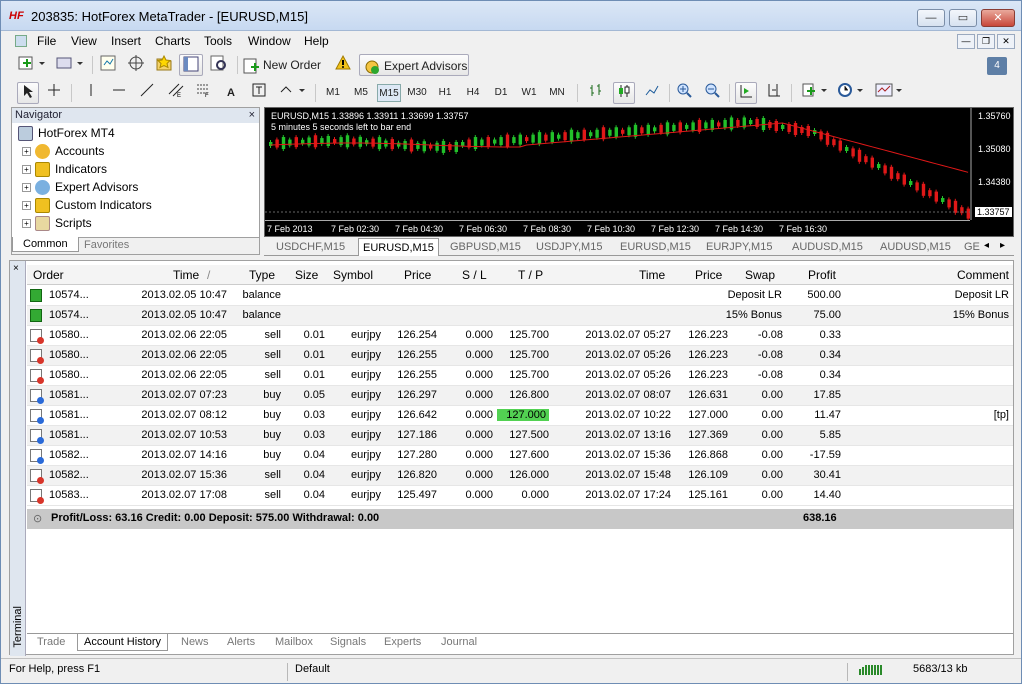 The height and width of the screenshot is (684, 1022). I want to click on mdi-close-button: ✕, so click(1006, 41).